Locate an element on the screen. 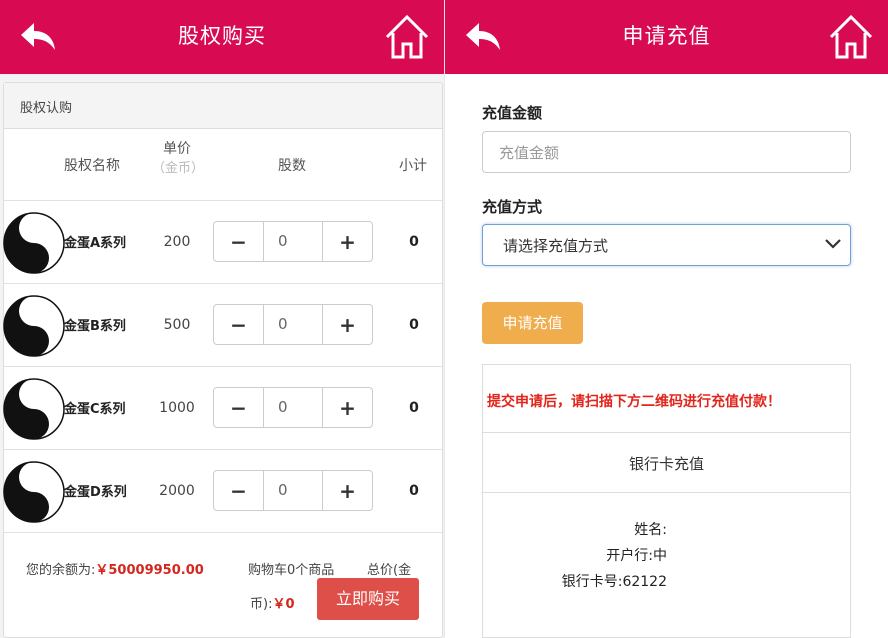  table-row: 金蛋B系列 500 − 0 + 0 is located at coordinates (222, 325).